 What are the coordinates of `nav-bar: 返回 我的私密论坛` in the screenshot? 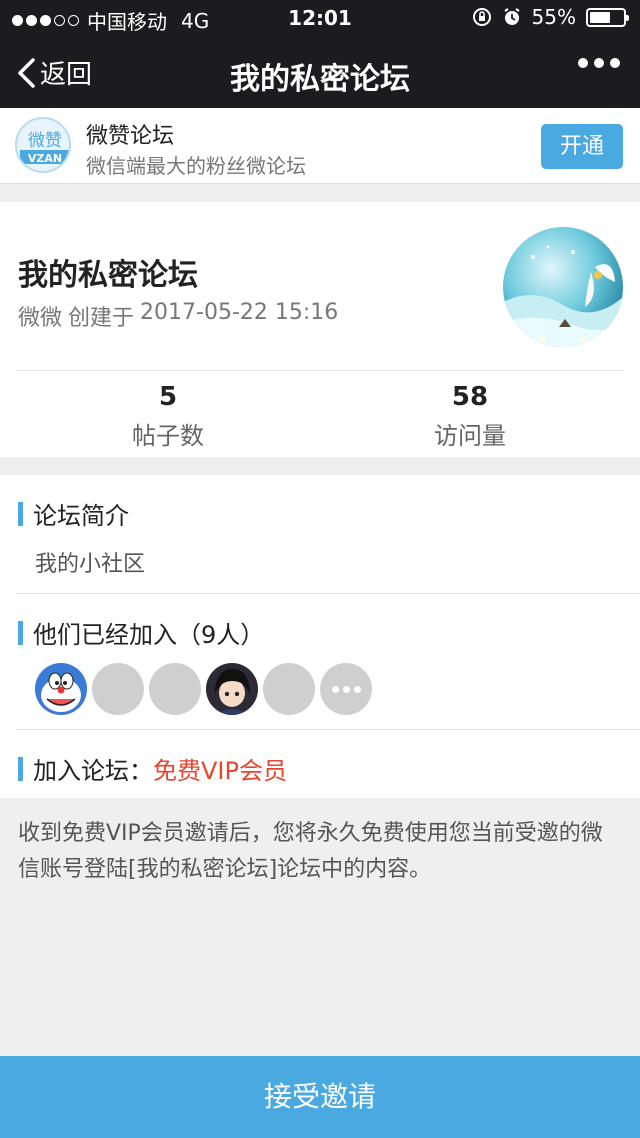 It's located at (320, 72).